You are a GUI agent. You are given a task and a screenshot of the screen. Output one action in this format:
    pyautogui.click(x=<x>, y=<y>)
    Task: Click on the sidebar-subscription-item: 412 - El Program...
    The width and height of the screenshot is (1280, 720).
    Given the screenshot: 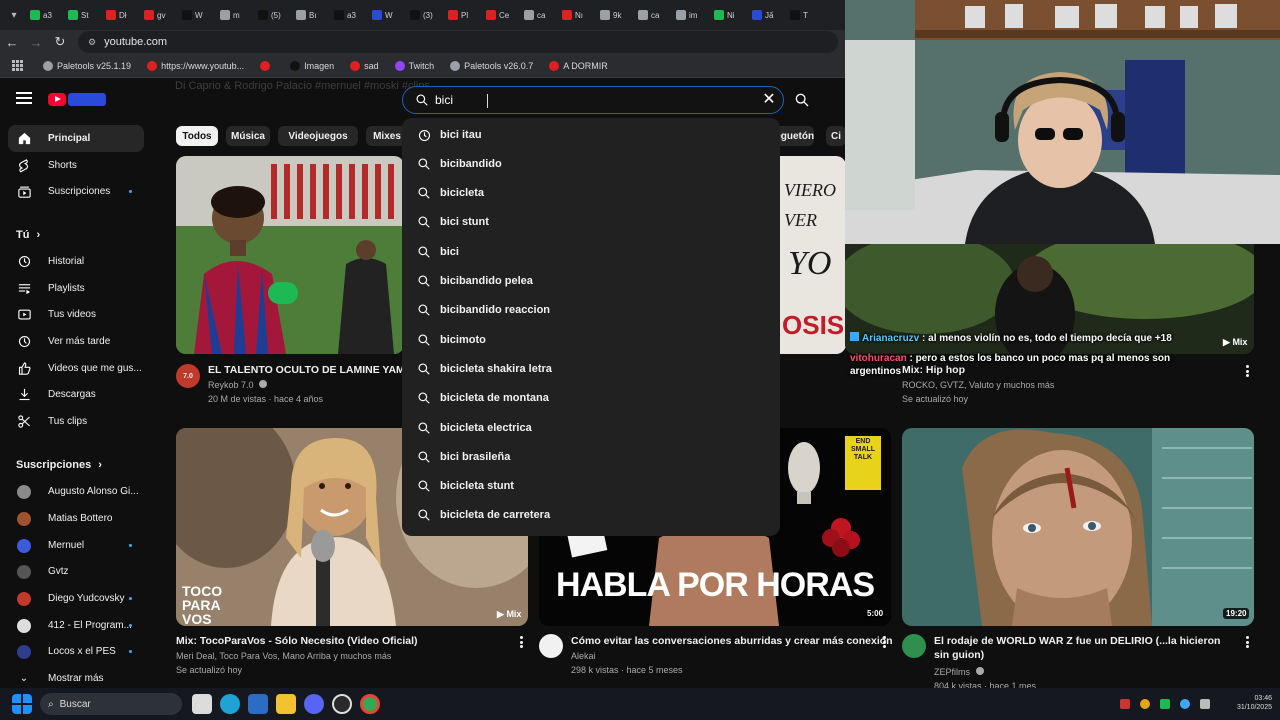 What is the action you would take?
    pyautogui.click(x=76, y=625)
    